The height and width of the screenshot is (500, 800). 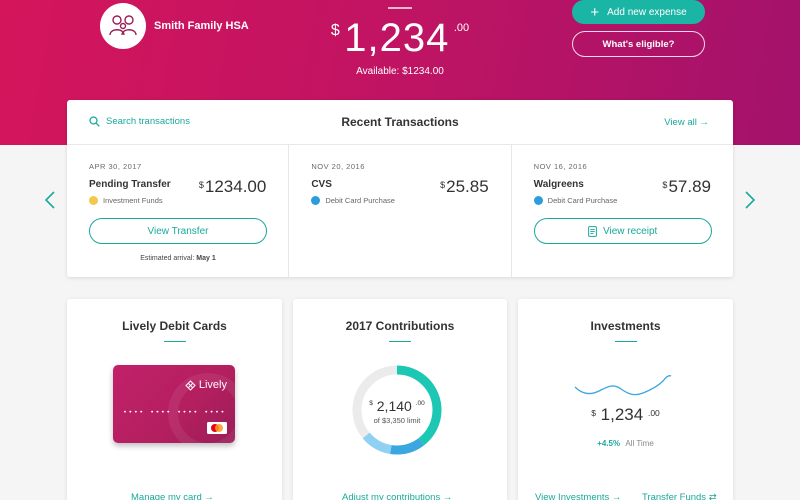 I want to click on investments-currency: $, so click(x=593, y=413).